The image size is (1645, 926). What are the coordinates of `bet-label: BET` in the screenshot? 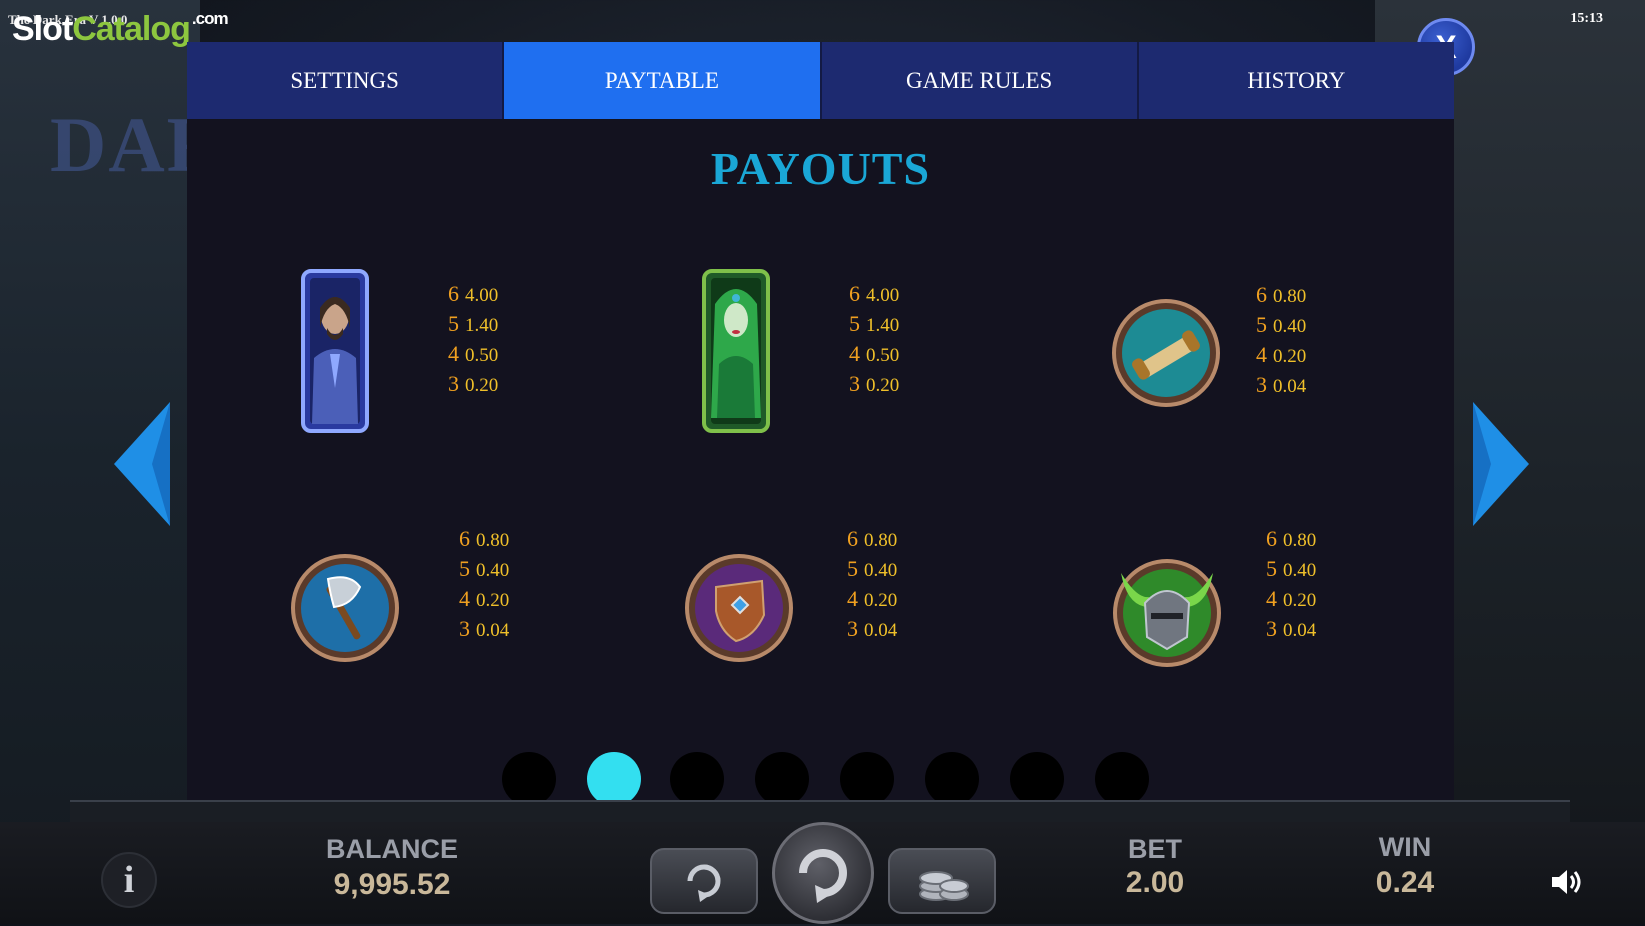 It's located at (1155, 849).